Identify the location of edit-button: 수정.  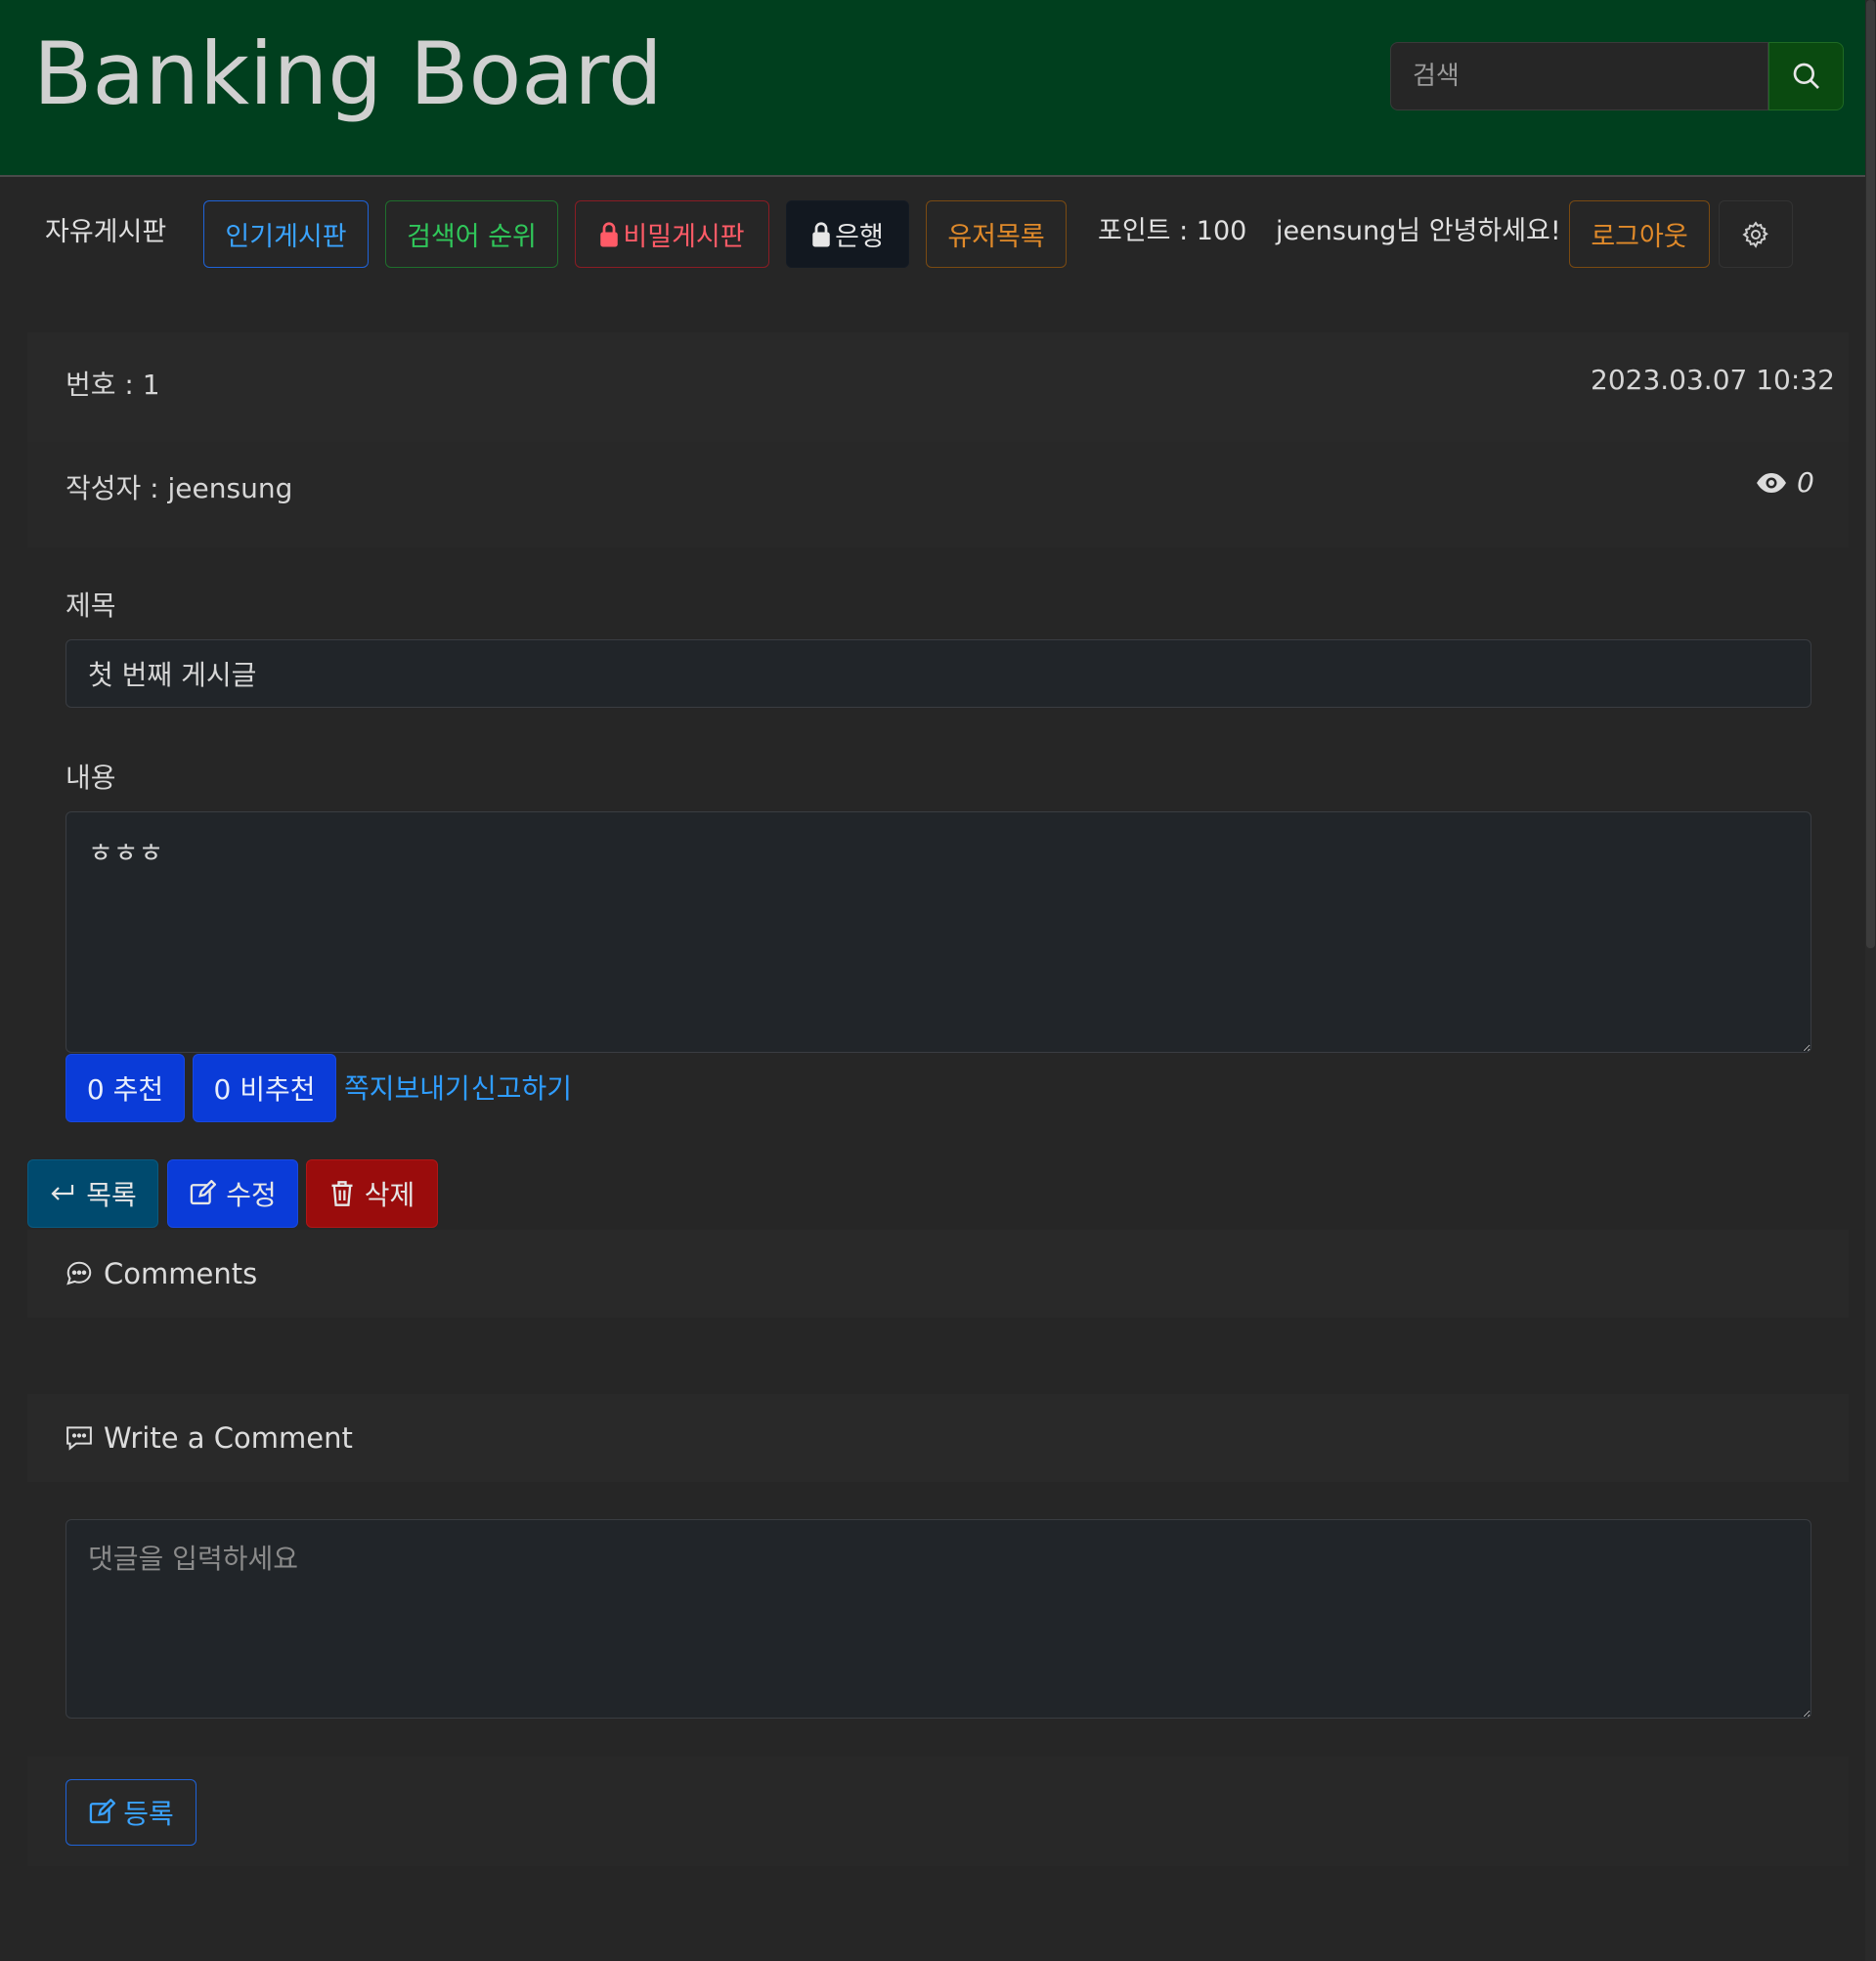
(232, 1193).